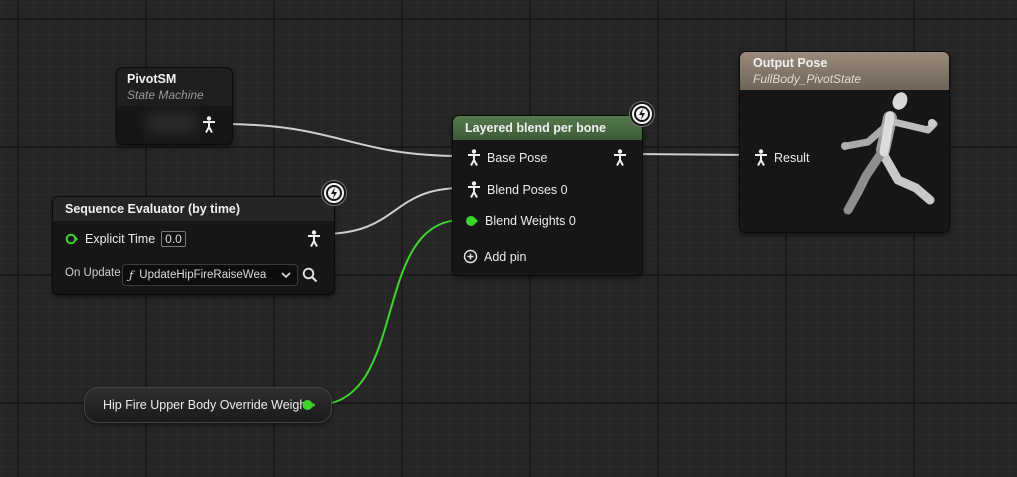  I want to click on running-mannequin-icon, so click(889, 153).